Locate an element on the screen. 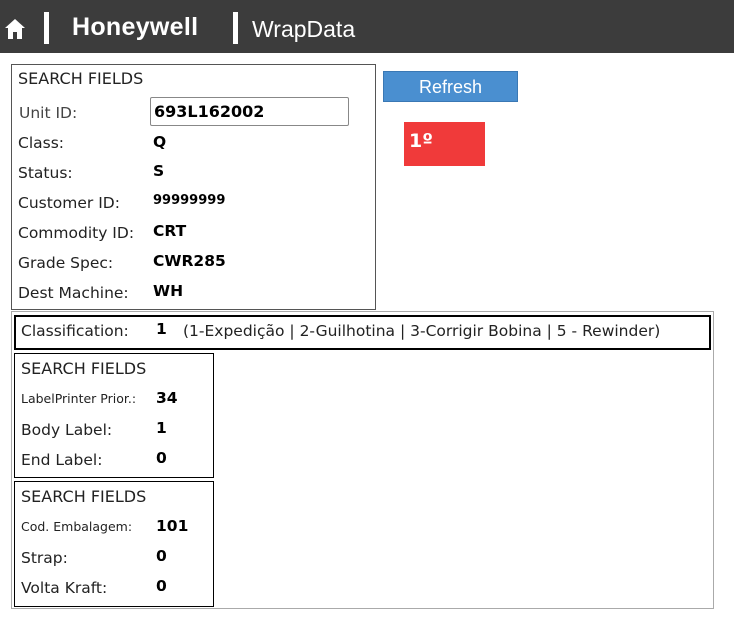  end-label-value: 0 is located at coordinates (161, 458).